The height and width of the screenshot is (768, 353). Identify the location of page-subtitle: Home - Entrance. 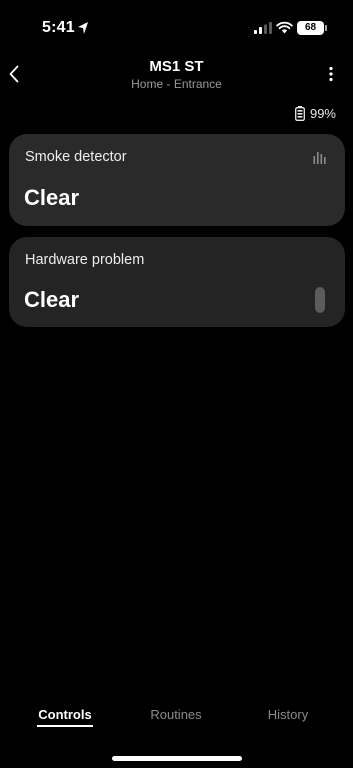
(176, 84).